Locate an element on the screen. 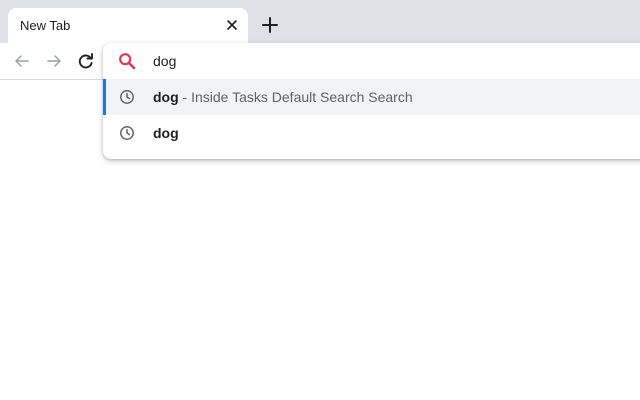  suggestion-text: dog is located at coordinates (166, 133).